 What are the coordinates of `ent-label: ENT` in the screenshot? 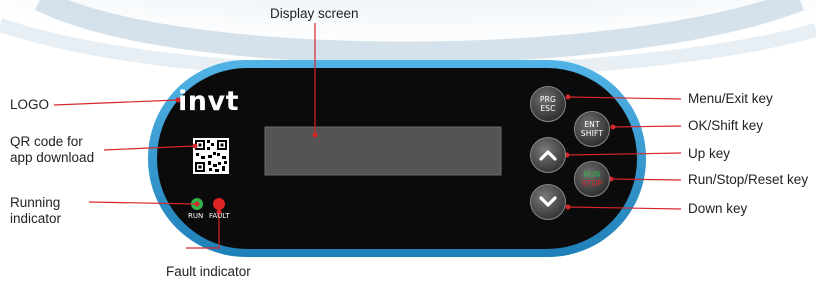 It's located at (592, 124).